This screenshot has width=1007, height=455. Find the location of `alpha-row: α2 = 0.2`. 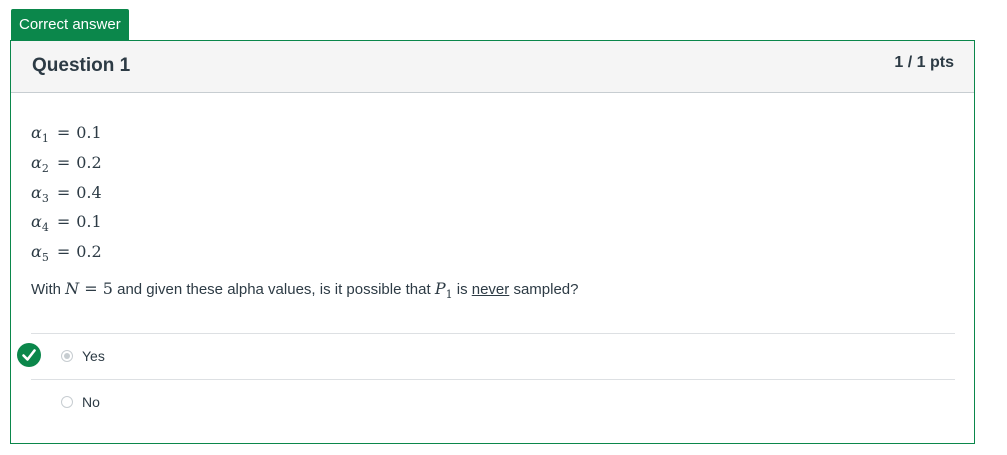

alpha-row: α2 = 0.2 is located at coordinates (66, 163).